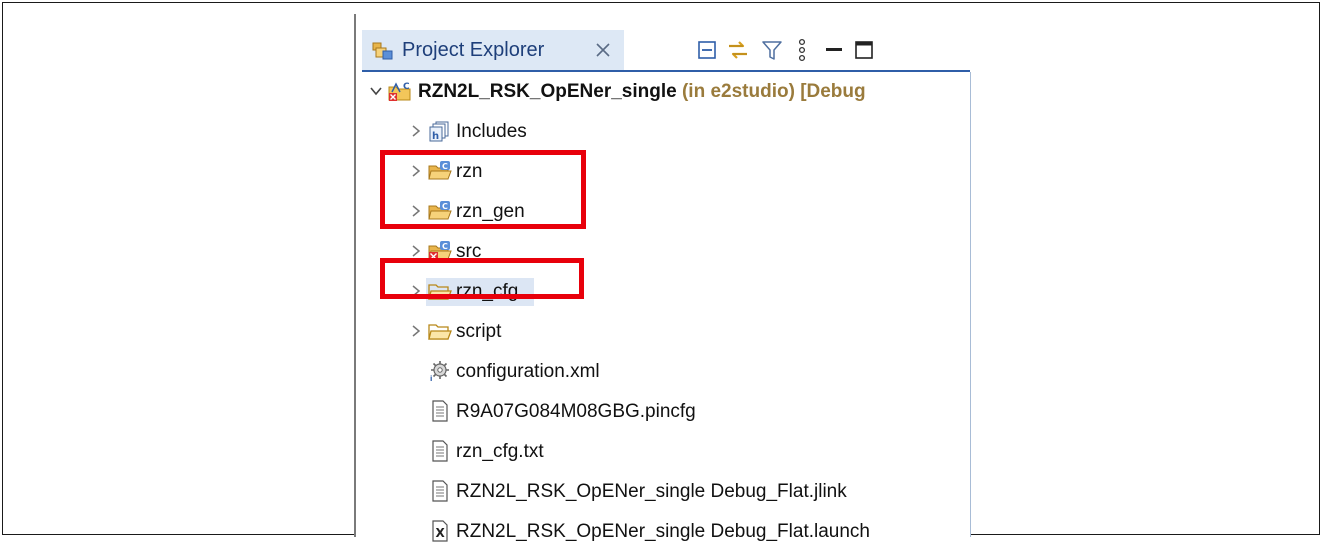 This screenshot has width=1326, height=547. What do you see at coordinates (491, 131) in the screenshot?
I see `tree-item-label: Includes` at bounding box center [491, 131].